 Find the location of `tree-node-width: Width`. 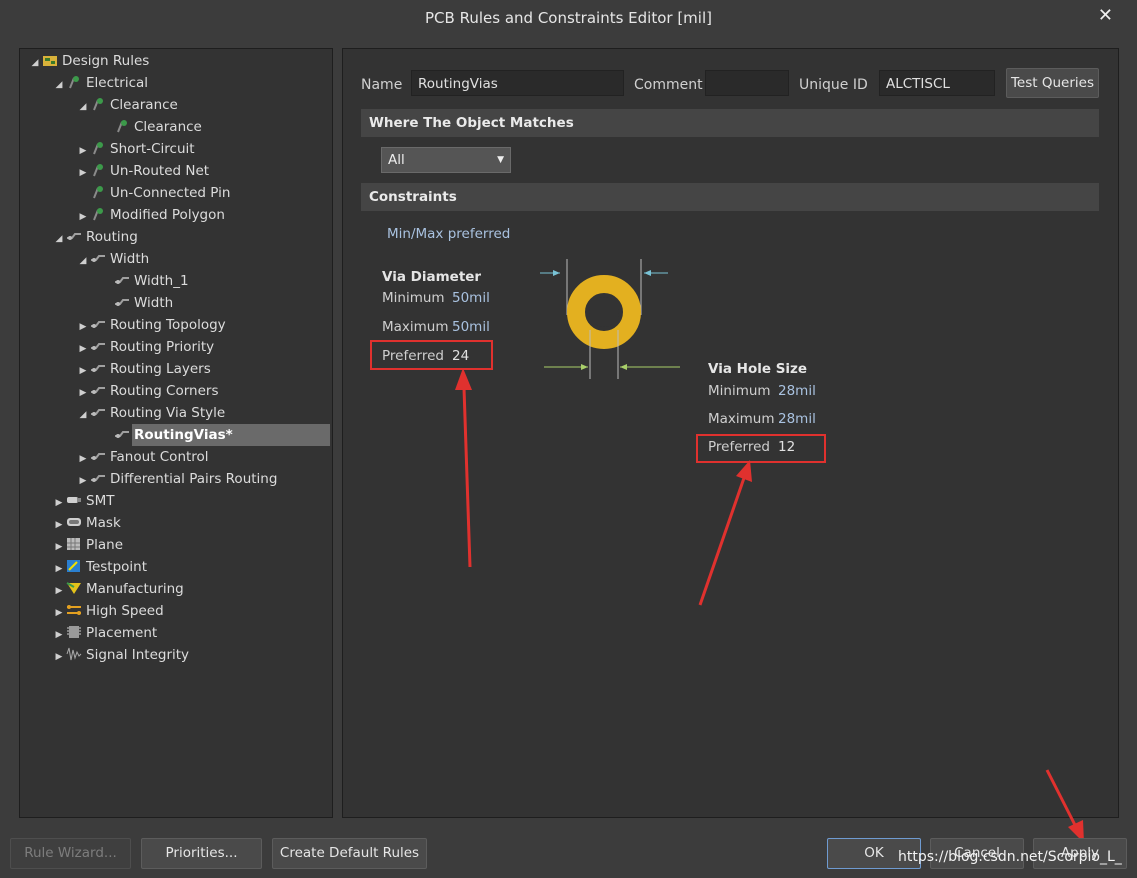

tree-node-width: Width is located at coordinates (136, 303).